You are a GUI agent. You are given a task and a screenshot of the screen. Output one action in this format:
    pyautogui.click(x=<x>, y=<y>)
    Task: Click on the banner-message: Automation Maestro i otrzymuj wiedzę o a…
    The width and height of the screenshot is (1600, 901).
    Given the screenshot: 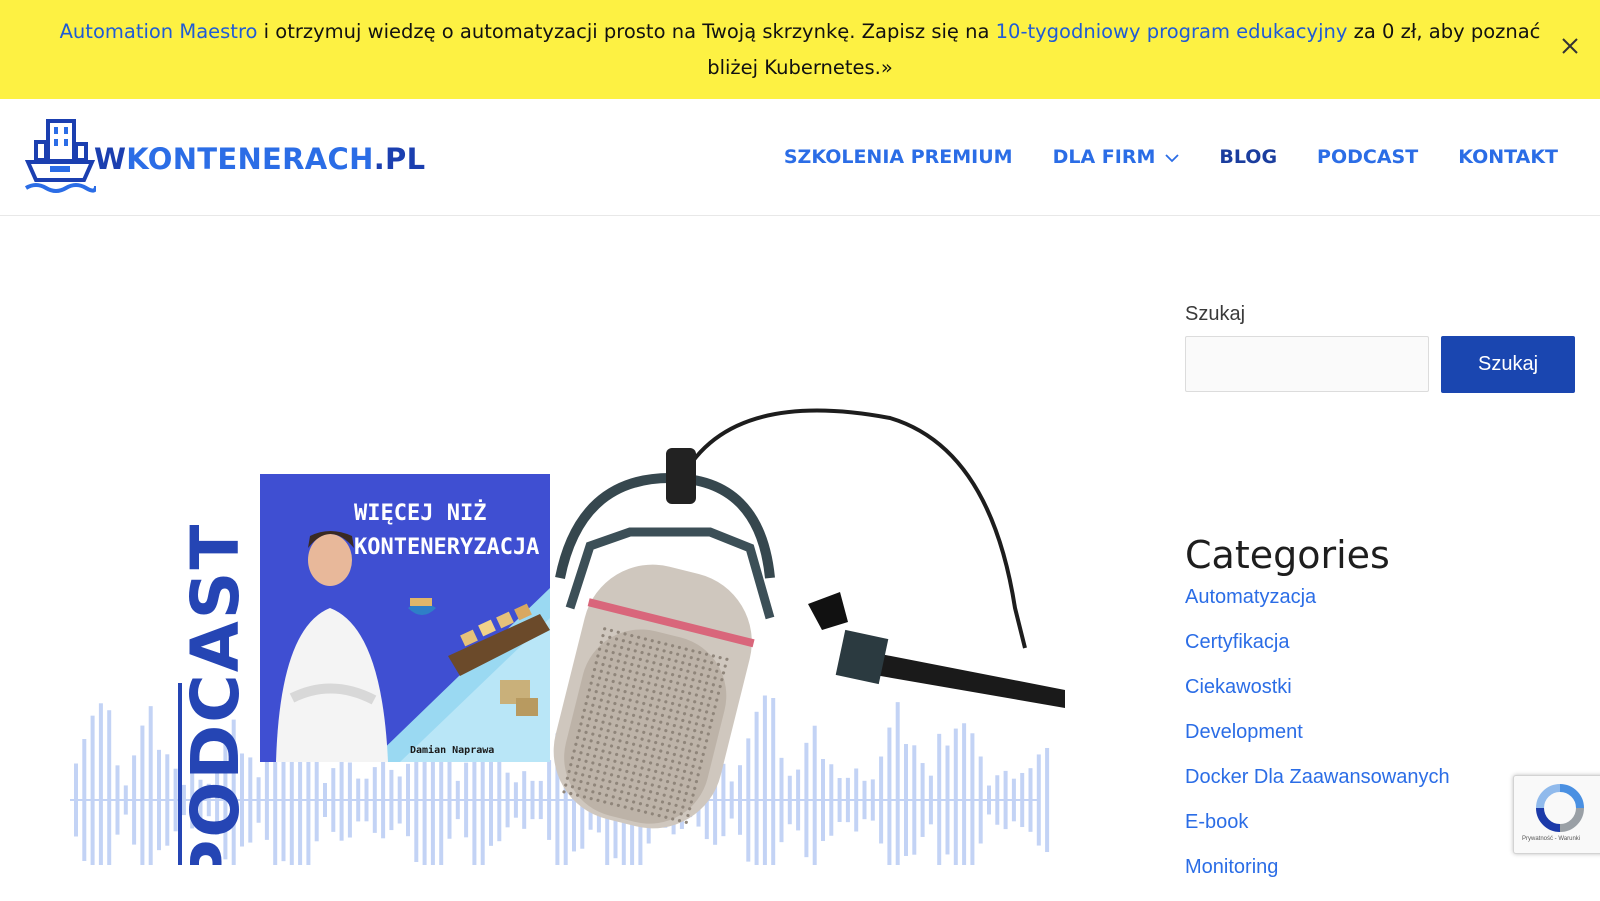 What is the action you would take?
    pyautogui.click(x=800, y=50)
    